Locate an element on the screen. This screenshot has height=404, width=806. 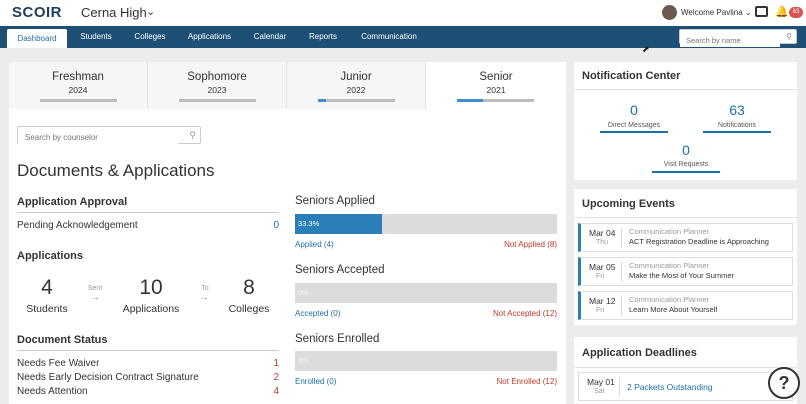
deadline-packets-link: 2 Packets Outstanding is located at coordinates (670, 387).